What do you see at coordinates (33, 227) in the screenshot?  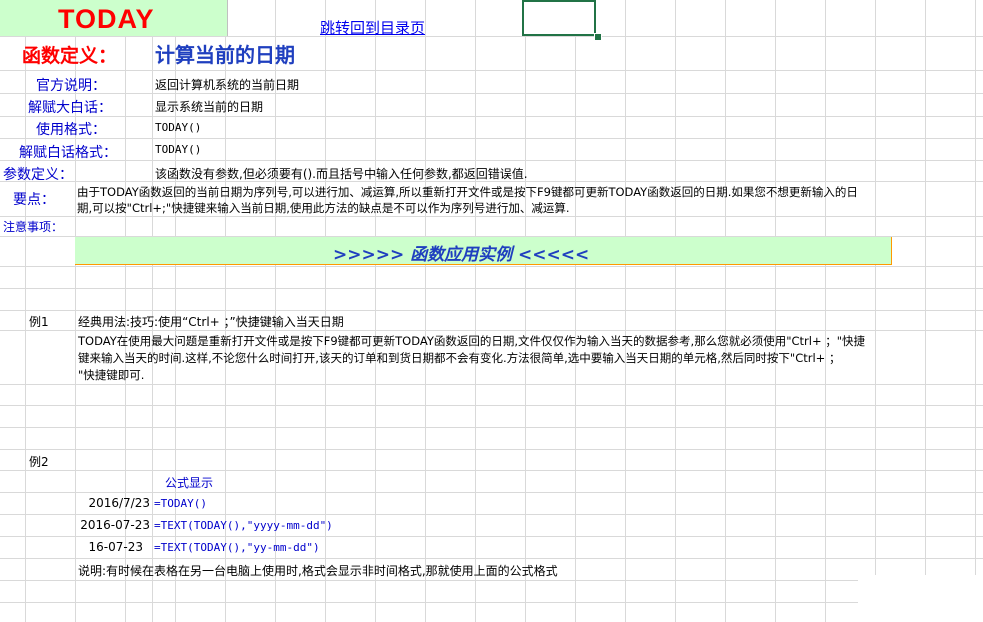 I see `notes-label: 注意事项：` at bounding box center [33, 227].